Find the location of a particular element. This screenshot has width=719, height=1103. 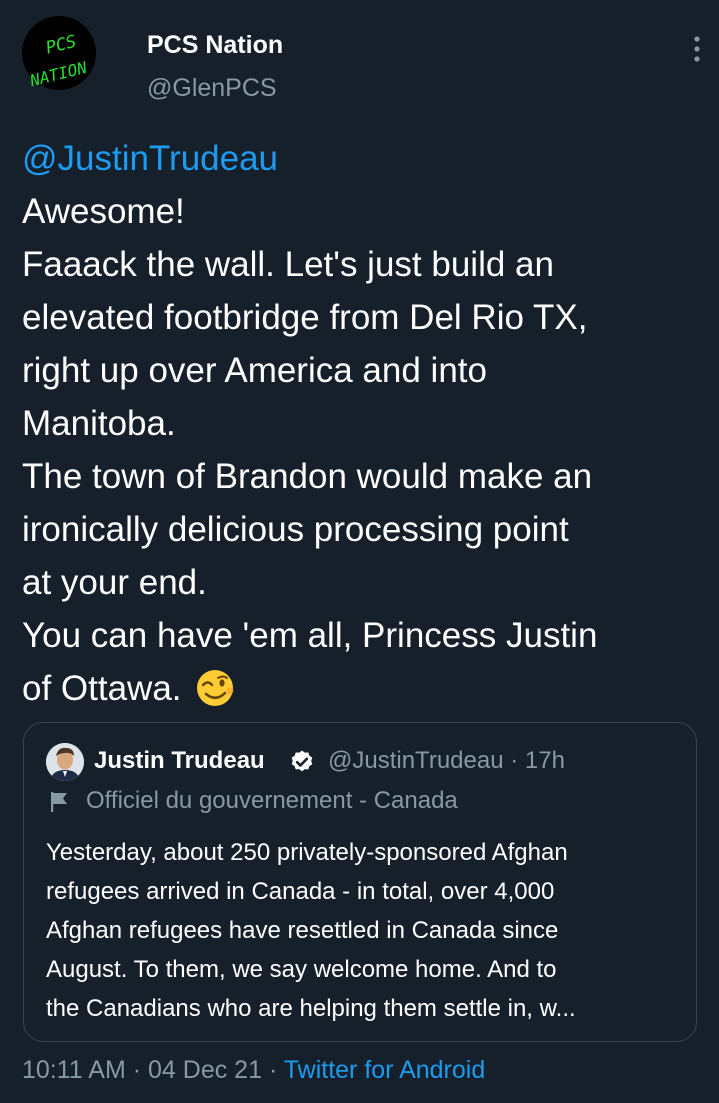

tweet-line: Manitoba. is located at coordinates (99, 423).